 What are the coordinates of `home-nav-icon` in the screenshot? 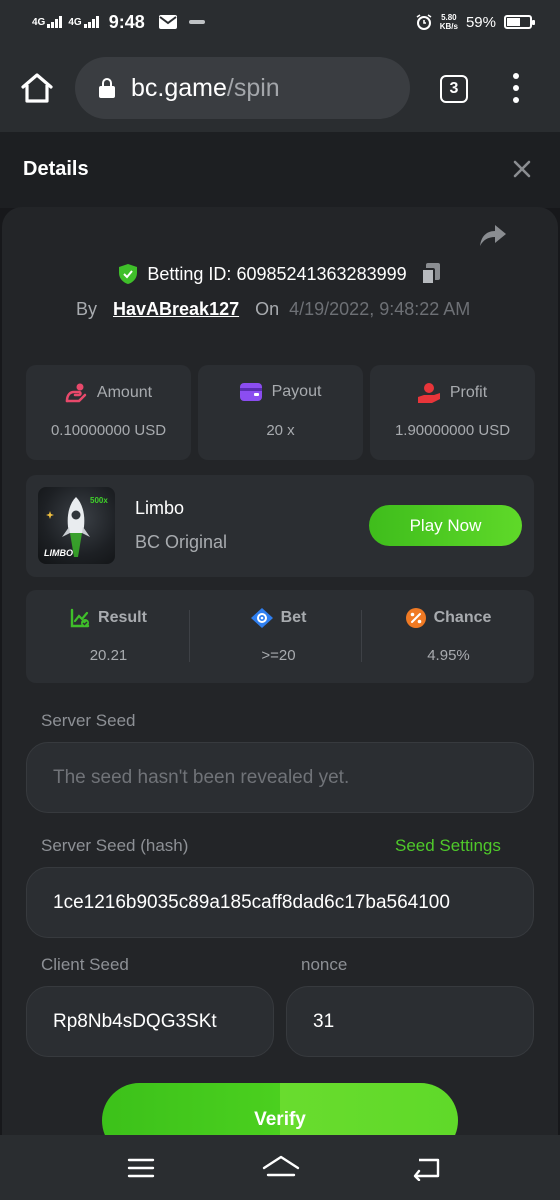 It's located at (281, 1168).